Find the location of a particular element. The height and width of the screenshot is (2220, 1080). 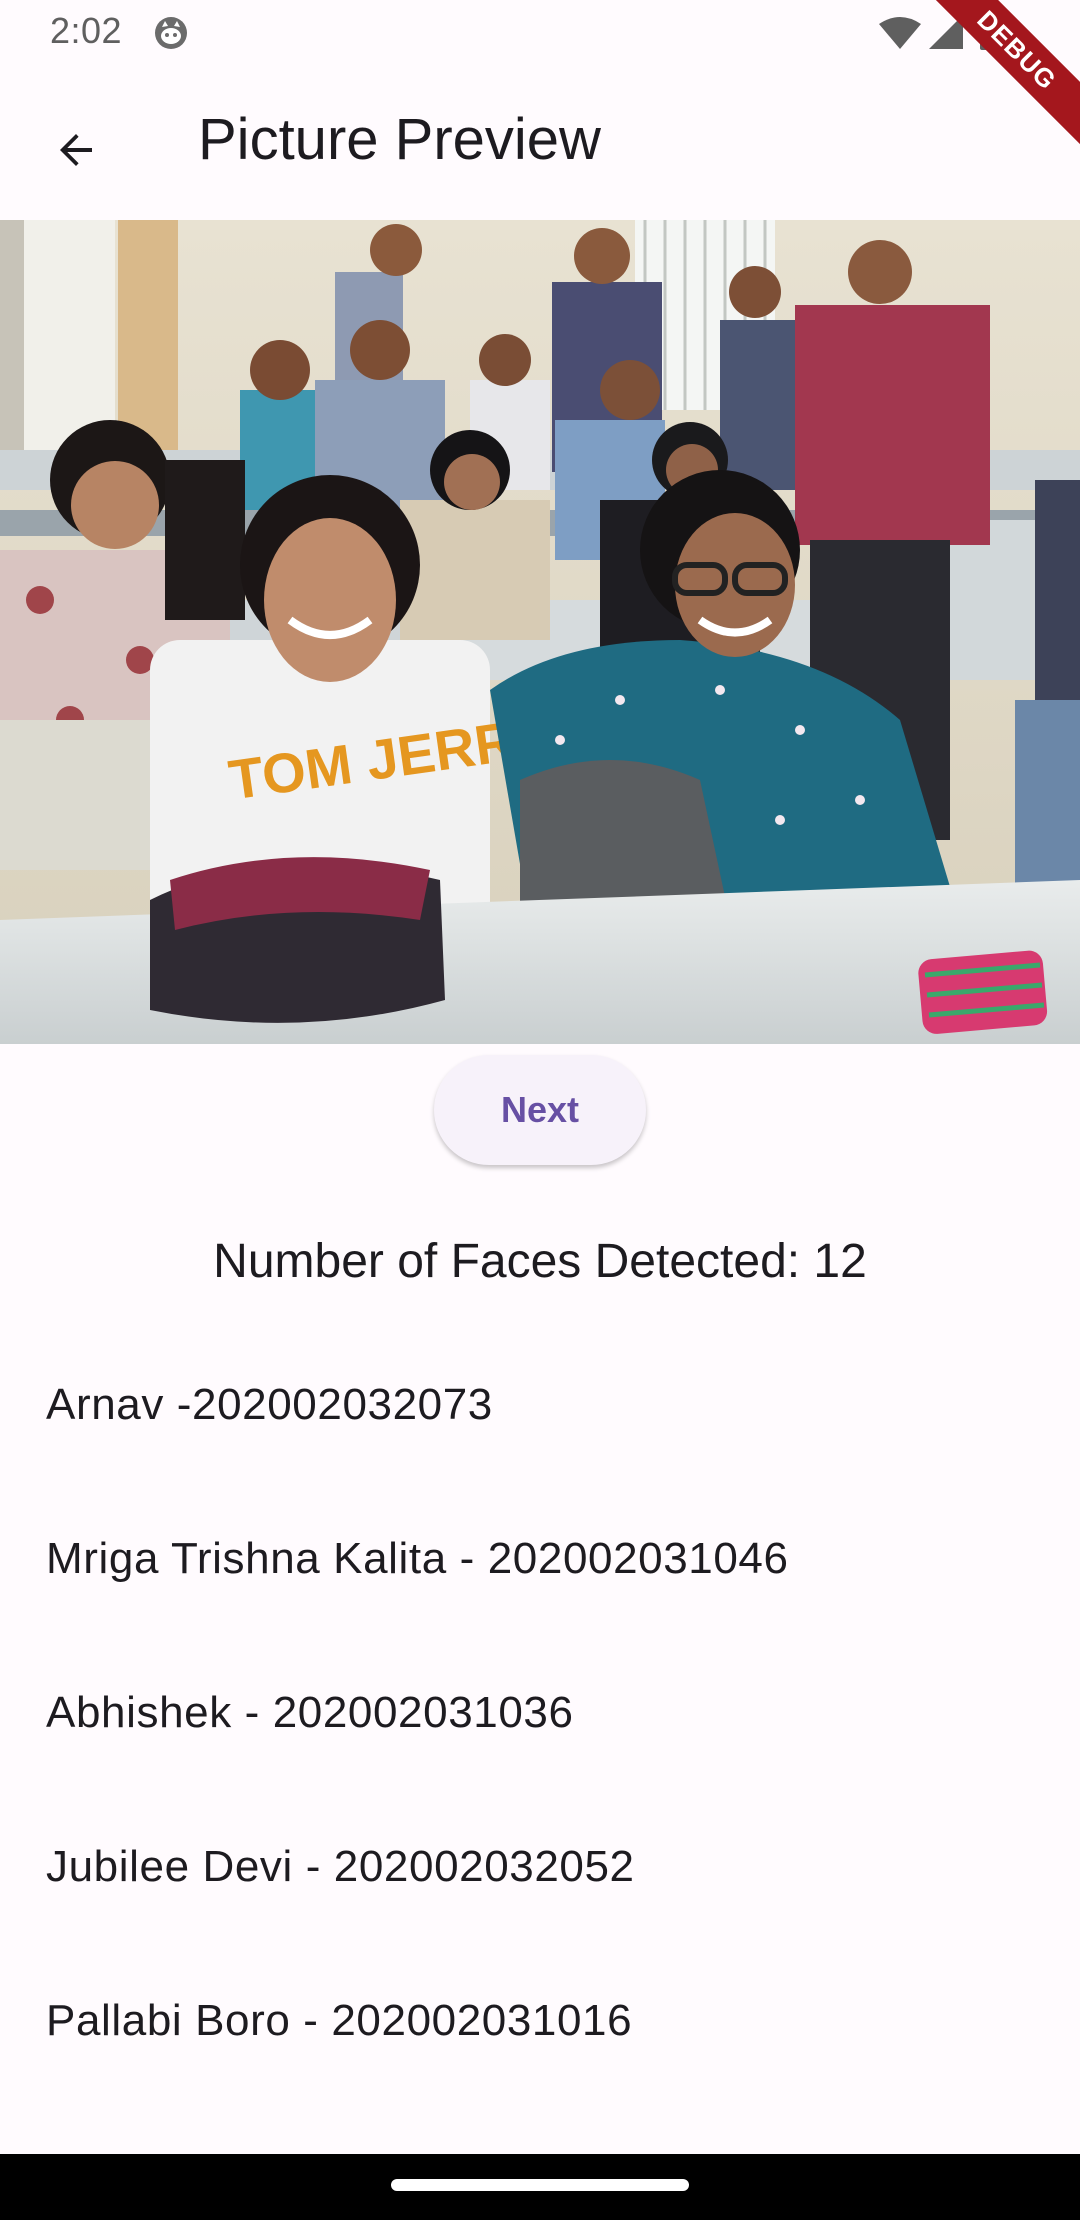

list-item: Jubilee Devi - 202002032052 is located at coordinates (540, 1867).